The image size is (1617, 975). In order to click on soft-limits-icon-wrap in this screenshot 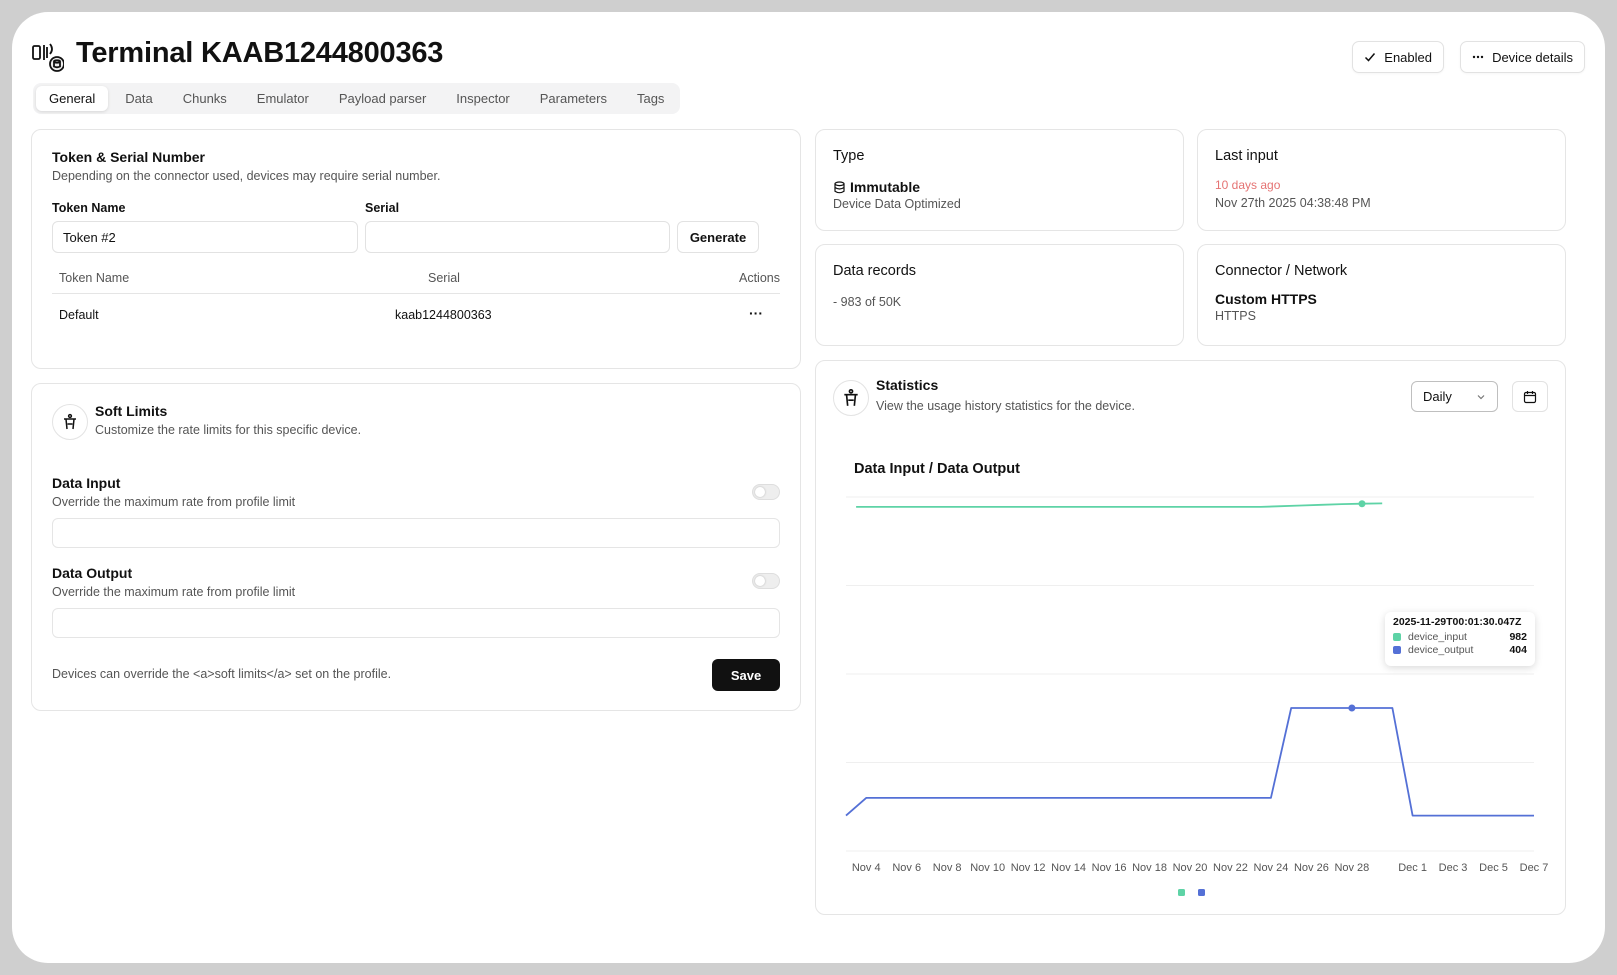, I will do `click(70, 422)`.